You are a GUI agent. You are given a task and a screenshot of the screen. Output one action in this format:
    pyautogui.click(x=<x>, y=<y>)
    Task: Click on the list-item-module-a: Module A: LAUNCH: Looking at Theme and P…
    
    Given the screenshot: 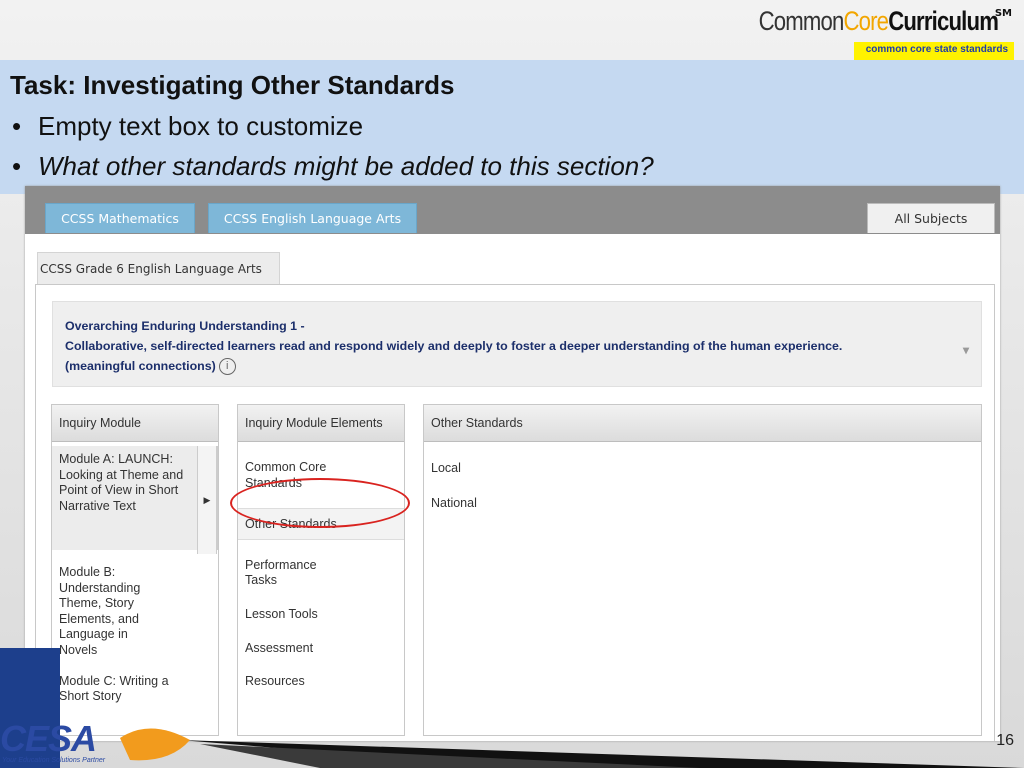 What is the action you would take?
    pyautogui.click(x=135, y=500)
    